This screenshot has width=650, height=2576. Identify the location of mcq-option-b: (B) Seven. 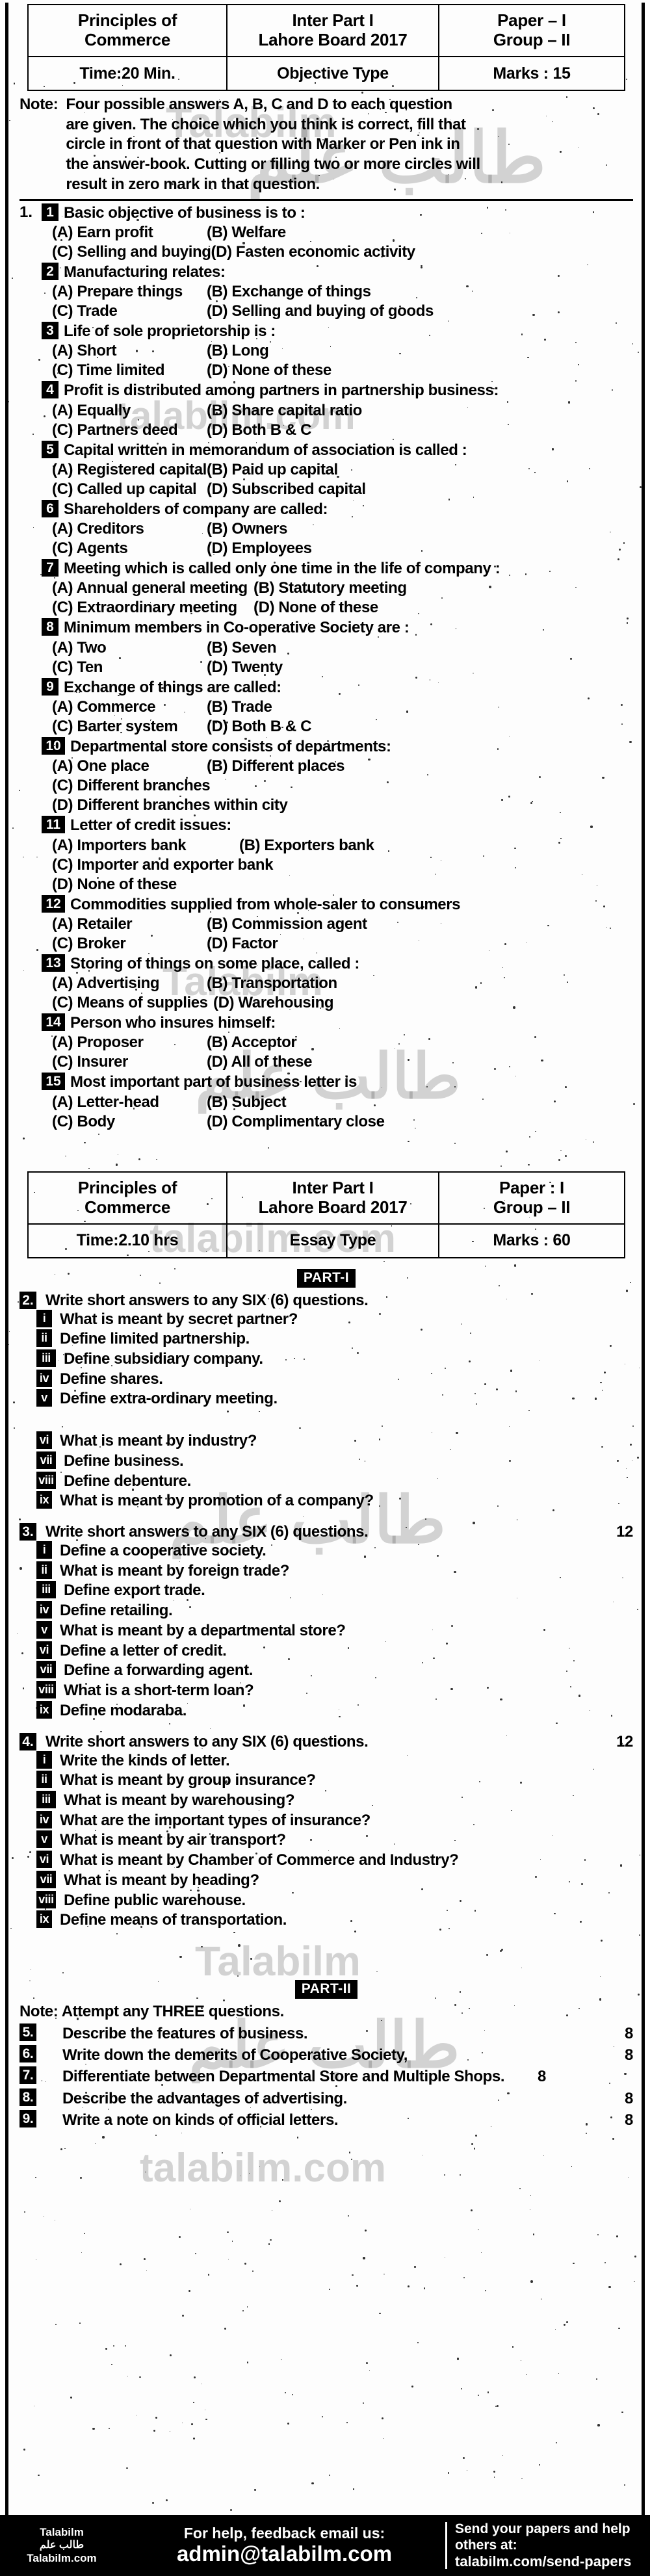
(420, 648).